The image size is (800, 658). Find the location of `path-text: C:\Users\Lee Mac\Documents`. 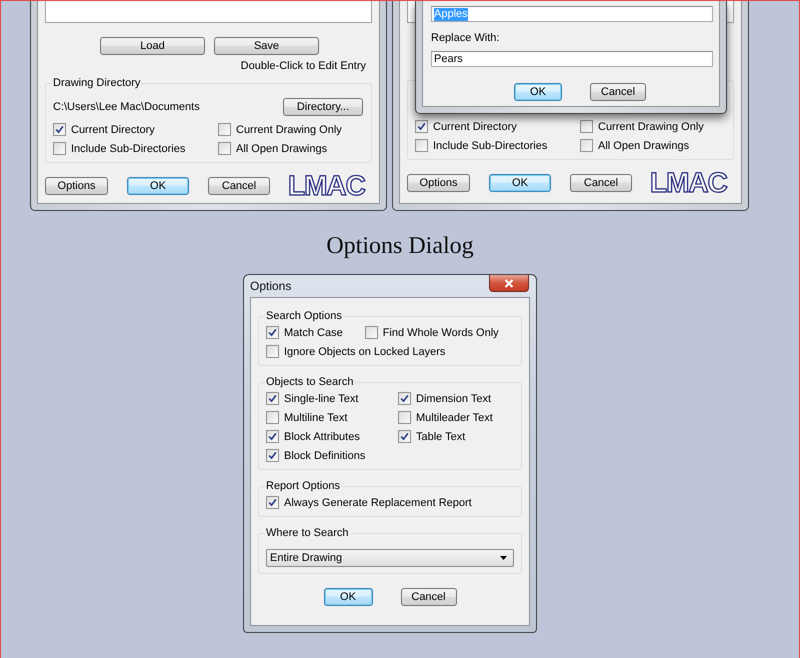

path-text: C:\Users\Lee Mac\Documents is located at coordinates (126, 107).